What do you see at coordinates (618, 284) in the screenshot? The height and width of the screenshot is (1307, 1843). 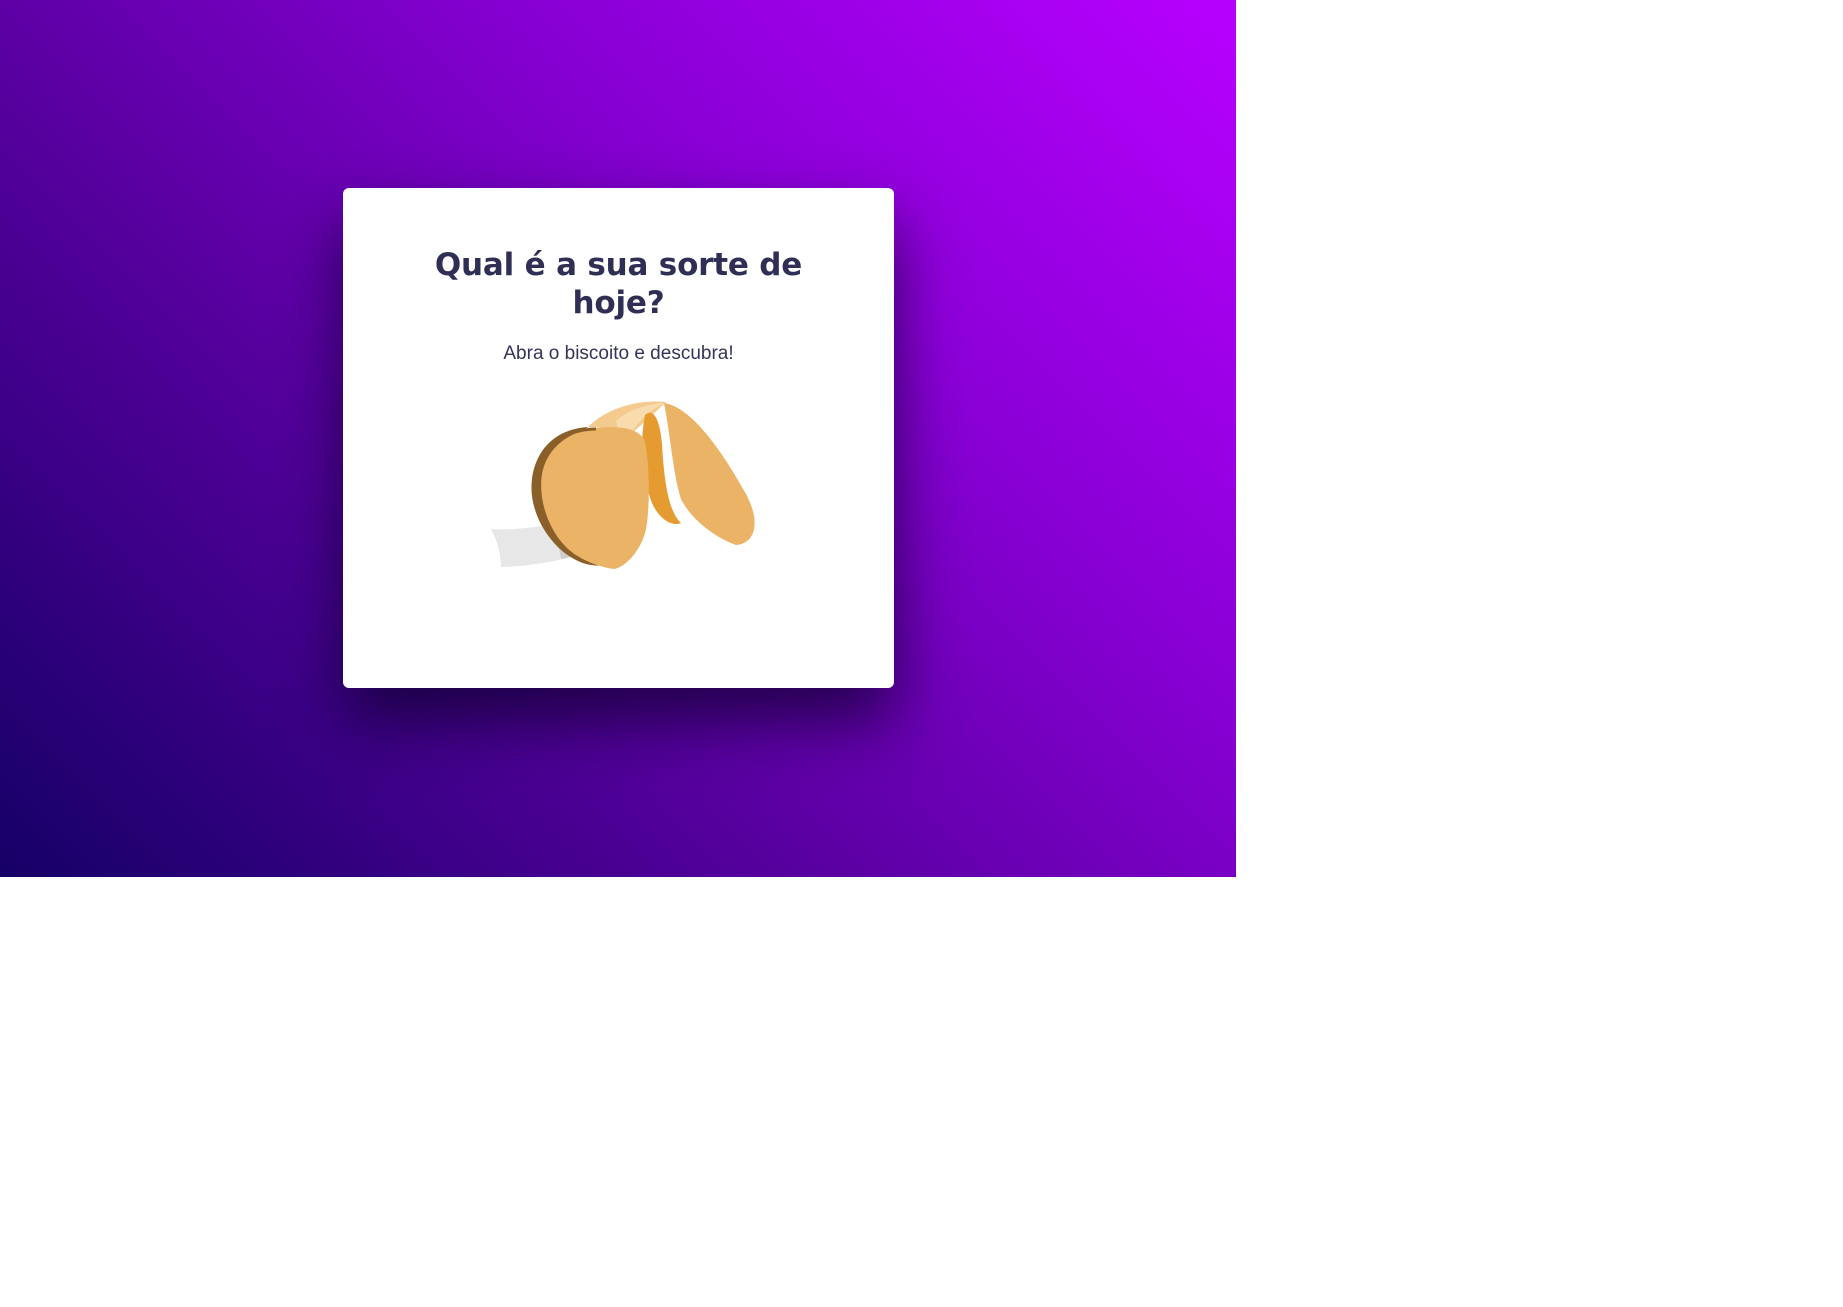 I see `card-title: Qual é a sua sorte de hoje?` at bounding box center [618, 284].